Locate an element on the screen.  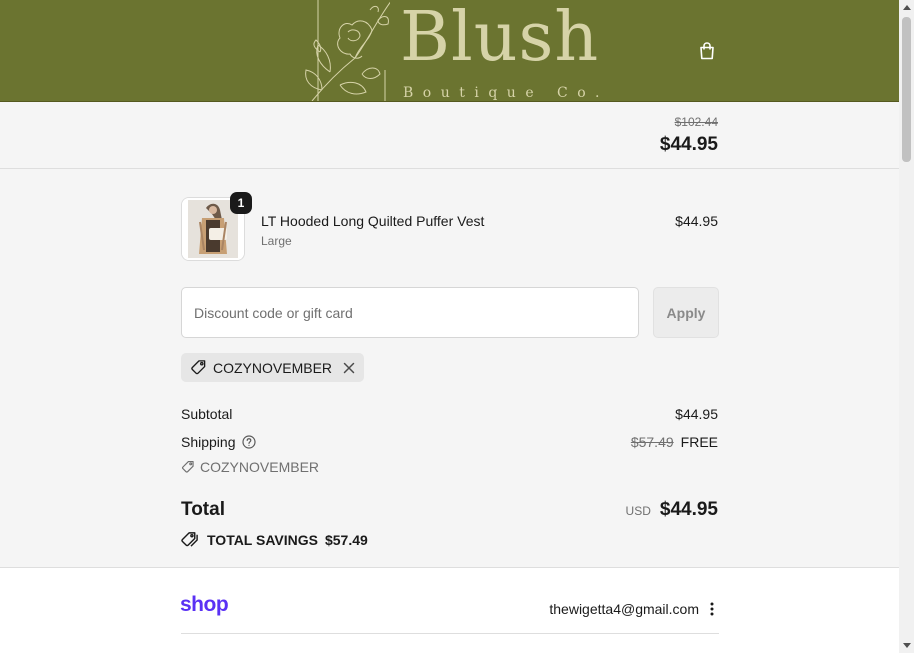
total-amount: $44.95 is located at coordinates (688, 509).